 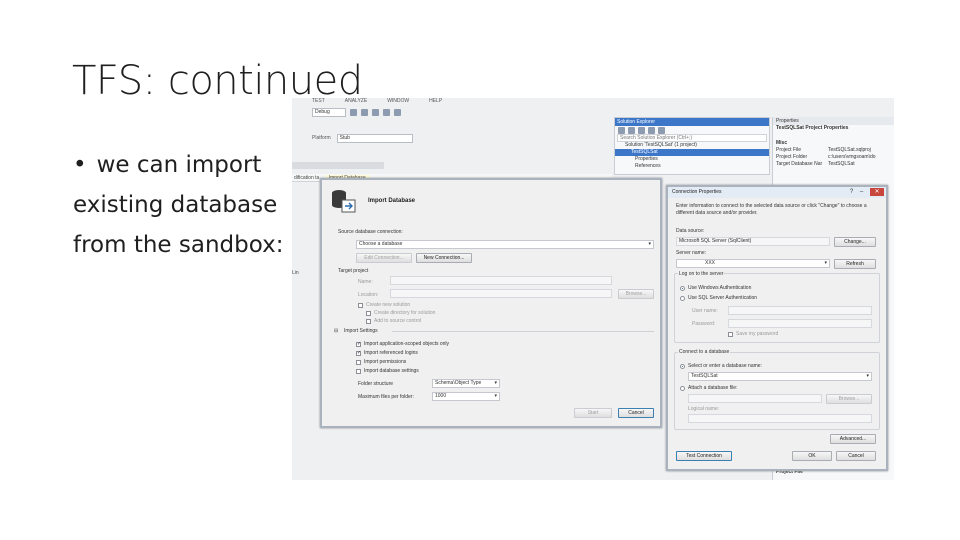 What do you see at coordinates (753, 263) in the screenshot?
I see `server-name-combo: XXX ▾` at bounding box center [753, 263].